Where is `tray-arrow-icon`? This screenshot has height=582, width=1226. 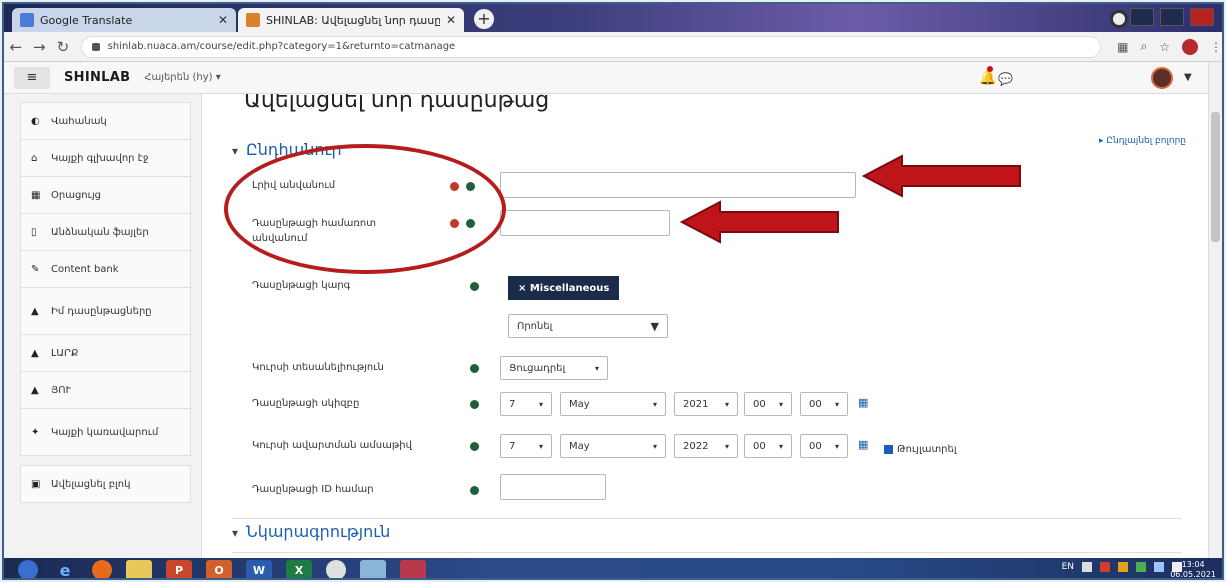 tray-arrow-icon is located at coordinates (1087, 567).